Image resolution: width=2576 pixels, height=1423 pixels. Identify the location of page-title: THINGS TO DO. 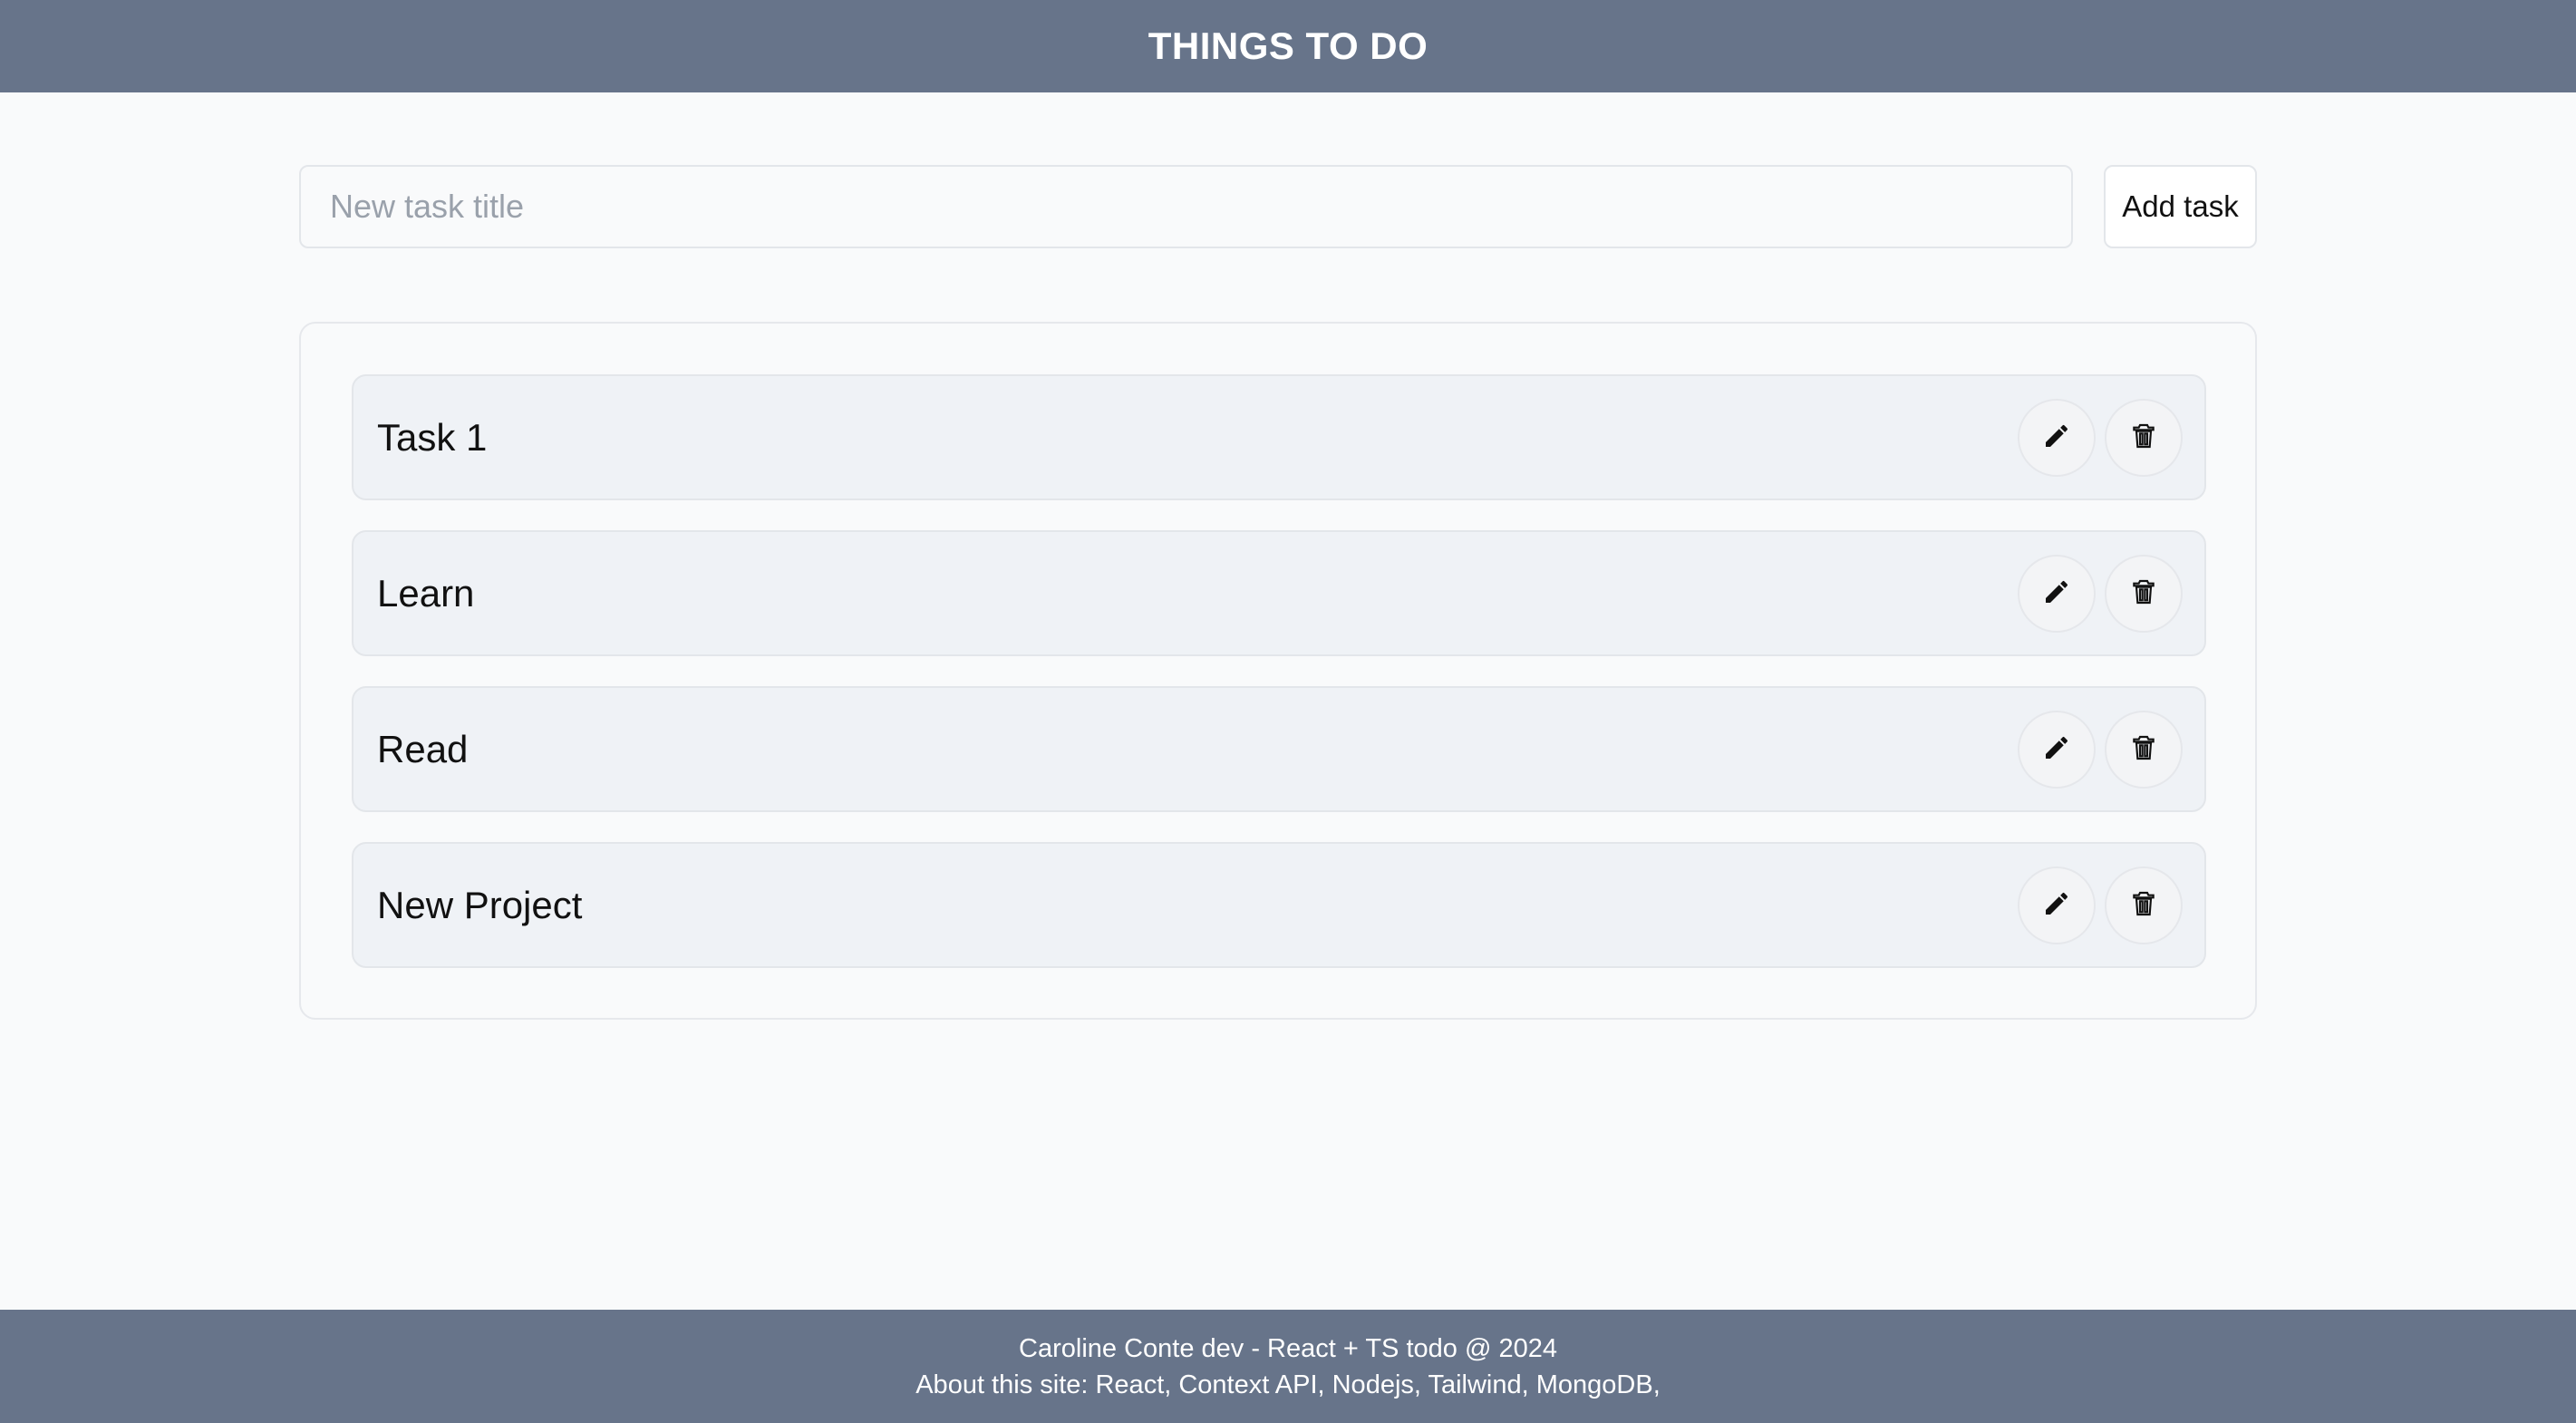
(1288, 45).